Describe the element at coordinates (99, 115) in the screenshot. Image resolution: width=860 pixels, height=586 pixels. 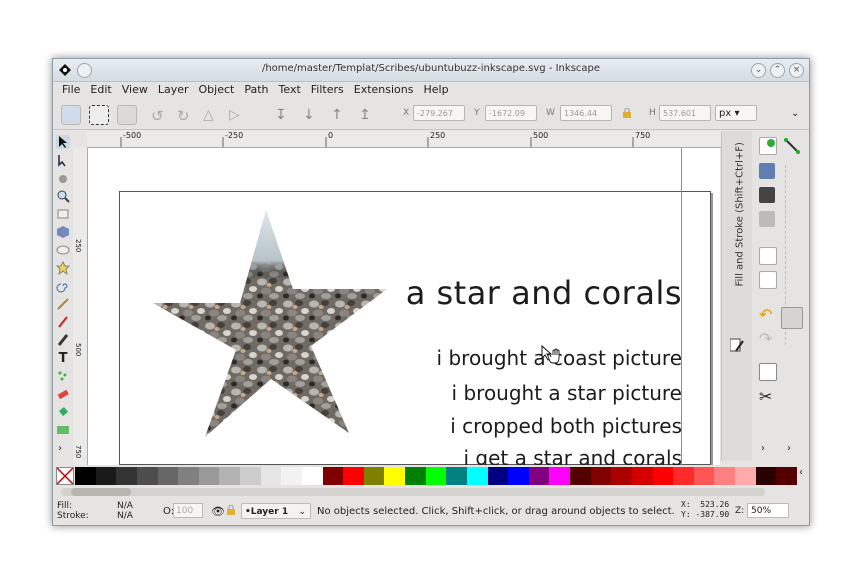
I see `select-all-layers-icon` at that location.